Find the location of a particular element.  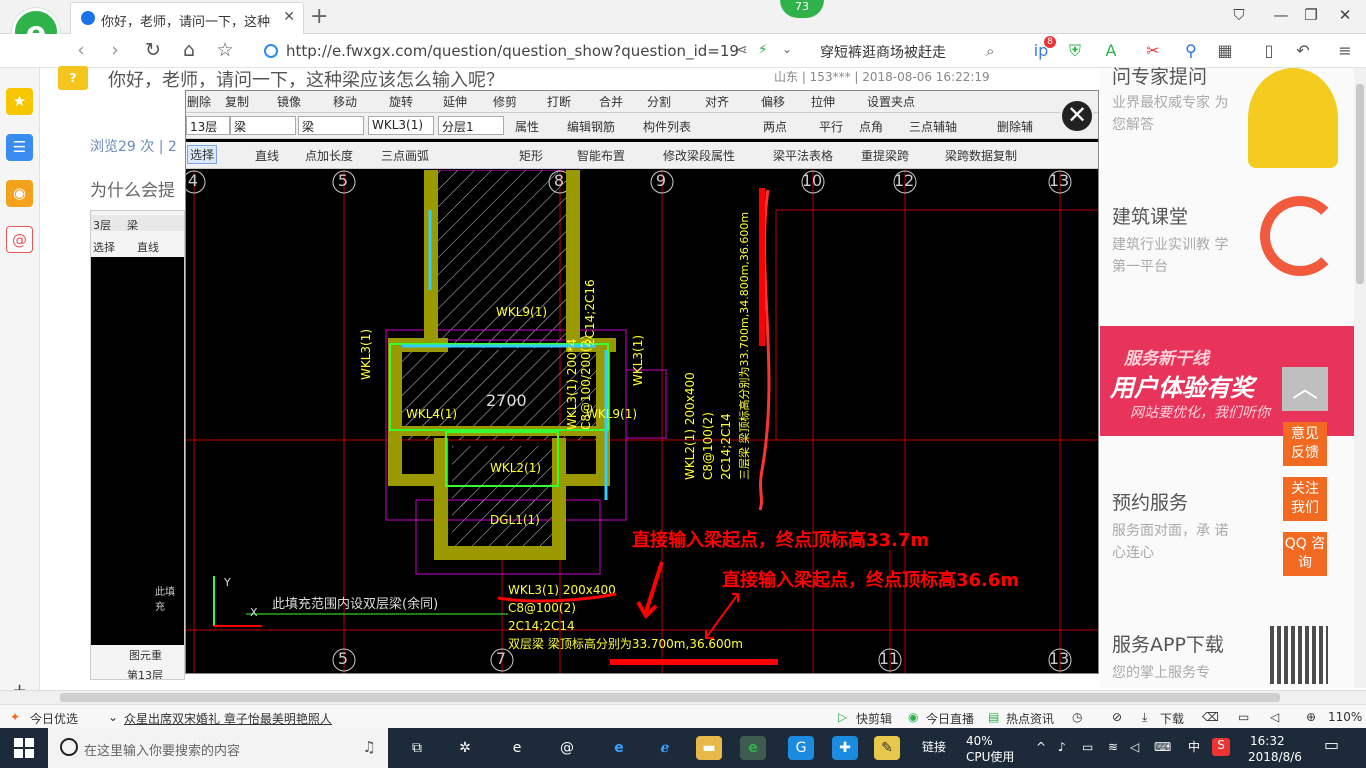

booking-title: 预约服务 is located at coordinates (1150, 501).